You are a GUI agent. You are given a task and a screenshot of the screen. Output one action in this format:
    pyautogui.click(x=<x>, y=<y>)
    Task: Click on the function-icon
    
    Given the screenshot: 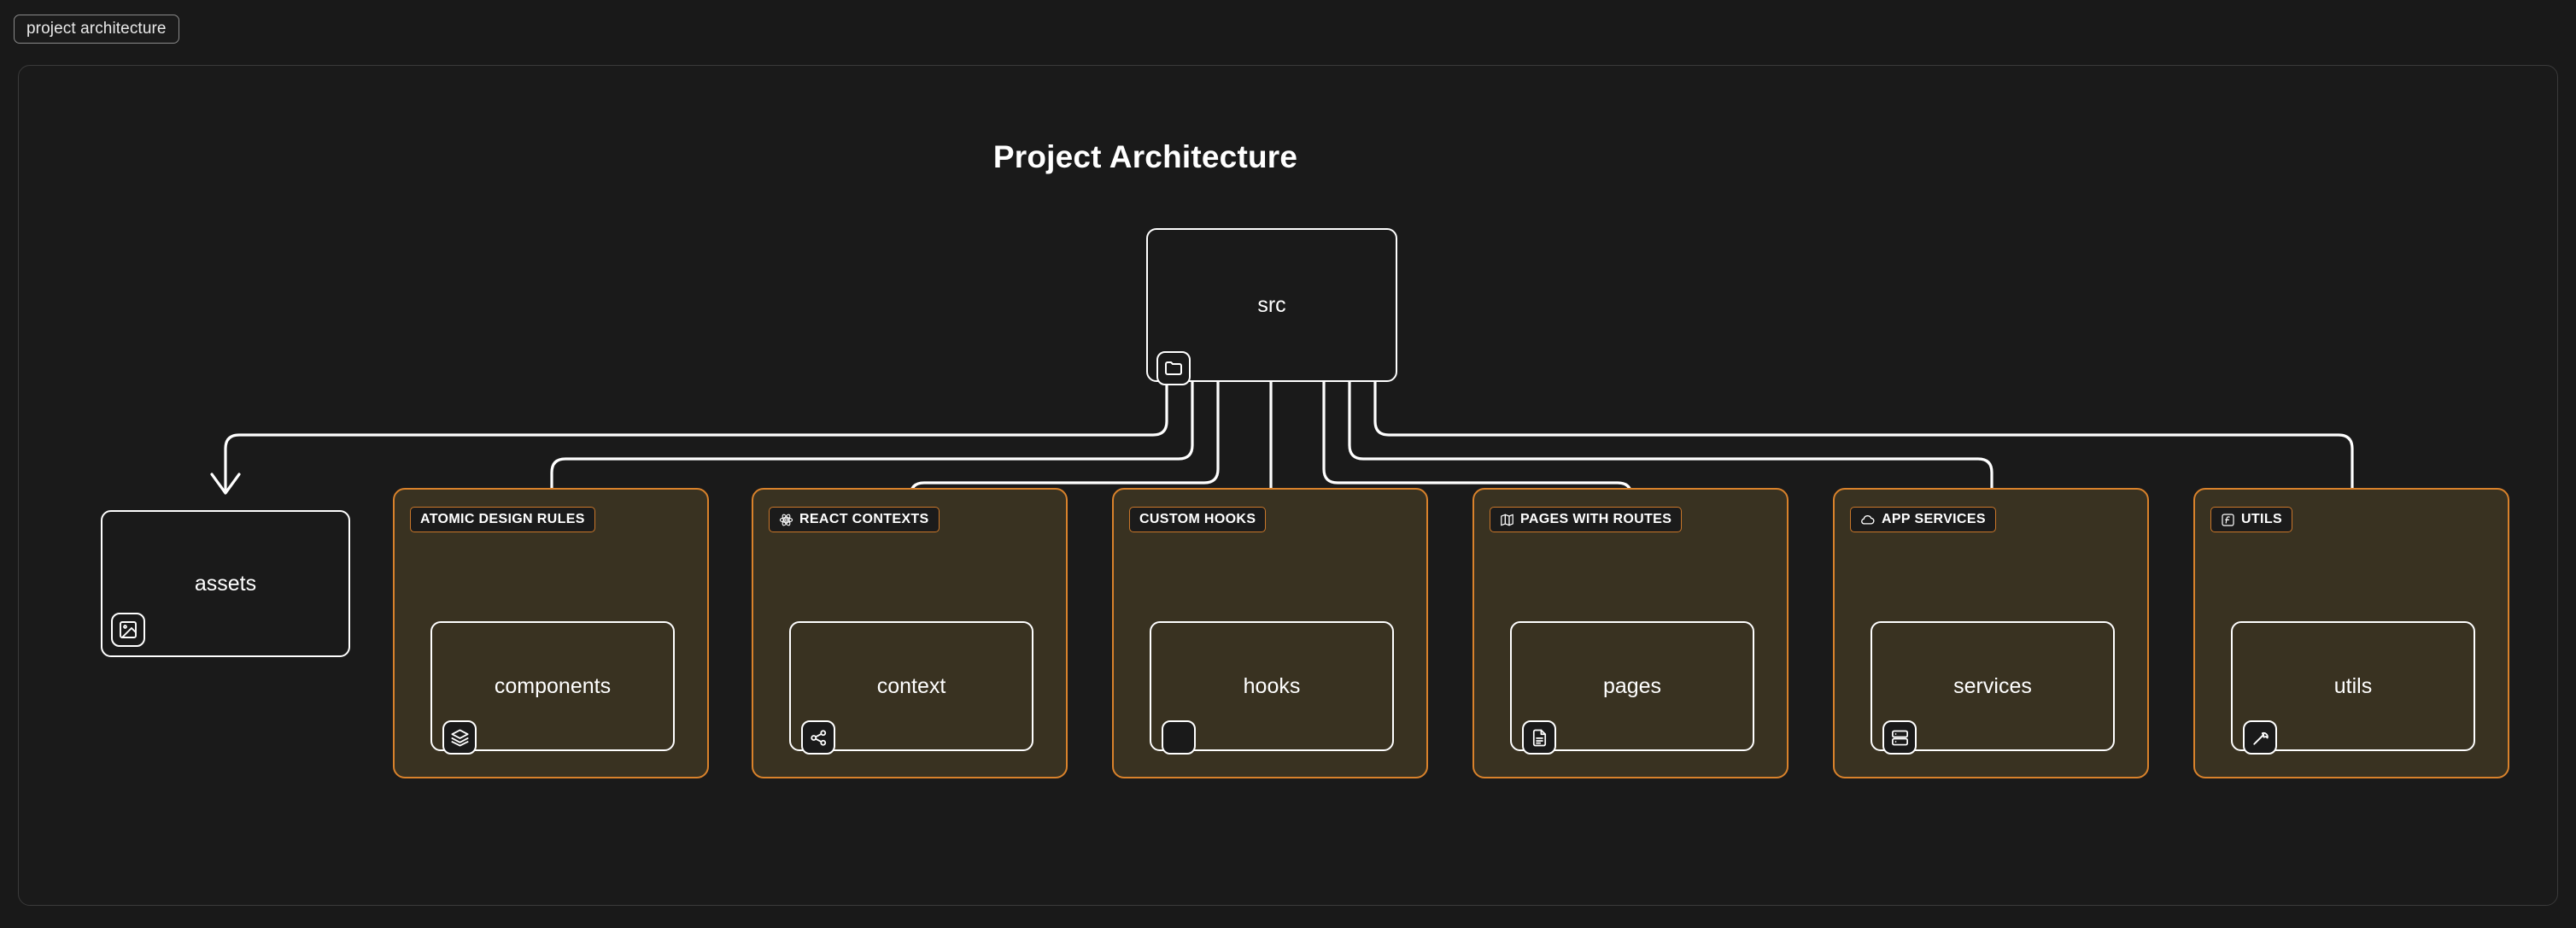 What is the action you would take?
    pyautogui.click(x=2228, y=520)
    